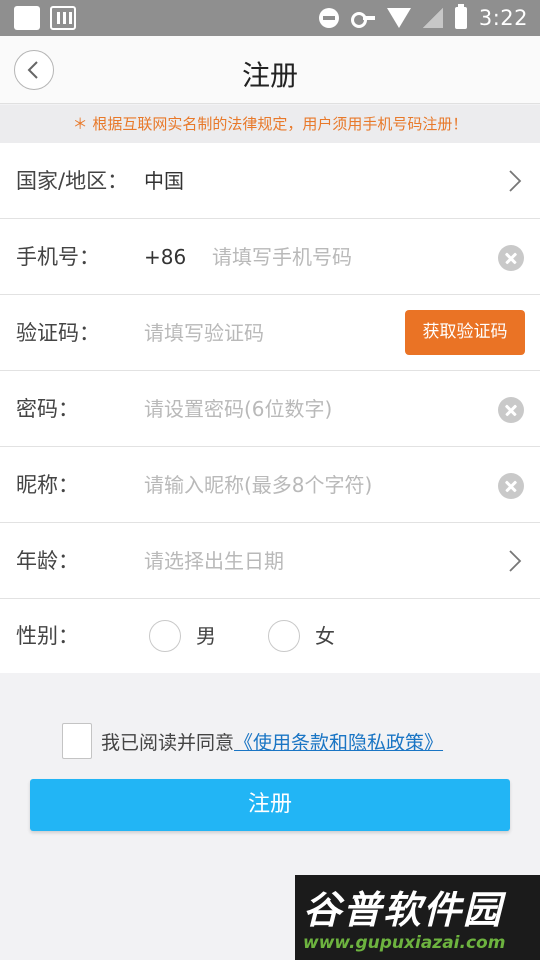 The height and width of the screenshot is (960, 540). I want to click on vpn-key-icon, so click(362, 19).